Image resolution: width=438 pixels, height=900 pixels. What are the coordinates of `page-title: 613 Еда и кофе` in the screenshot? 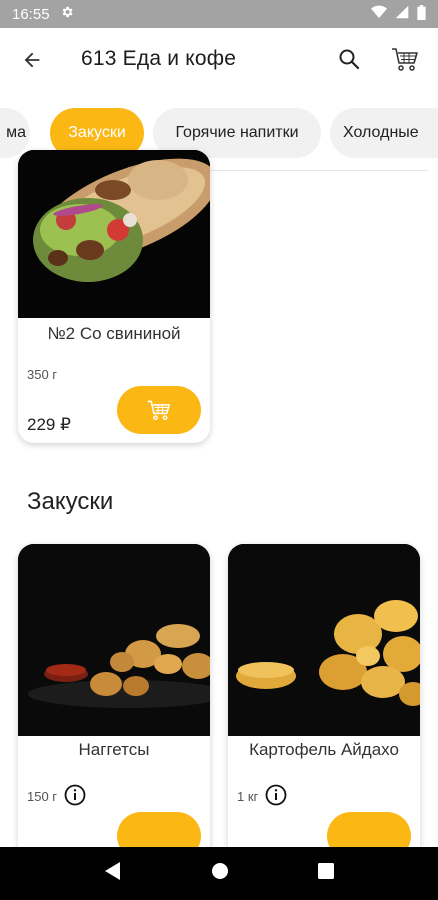 It's located at (159, 58).